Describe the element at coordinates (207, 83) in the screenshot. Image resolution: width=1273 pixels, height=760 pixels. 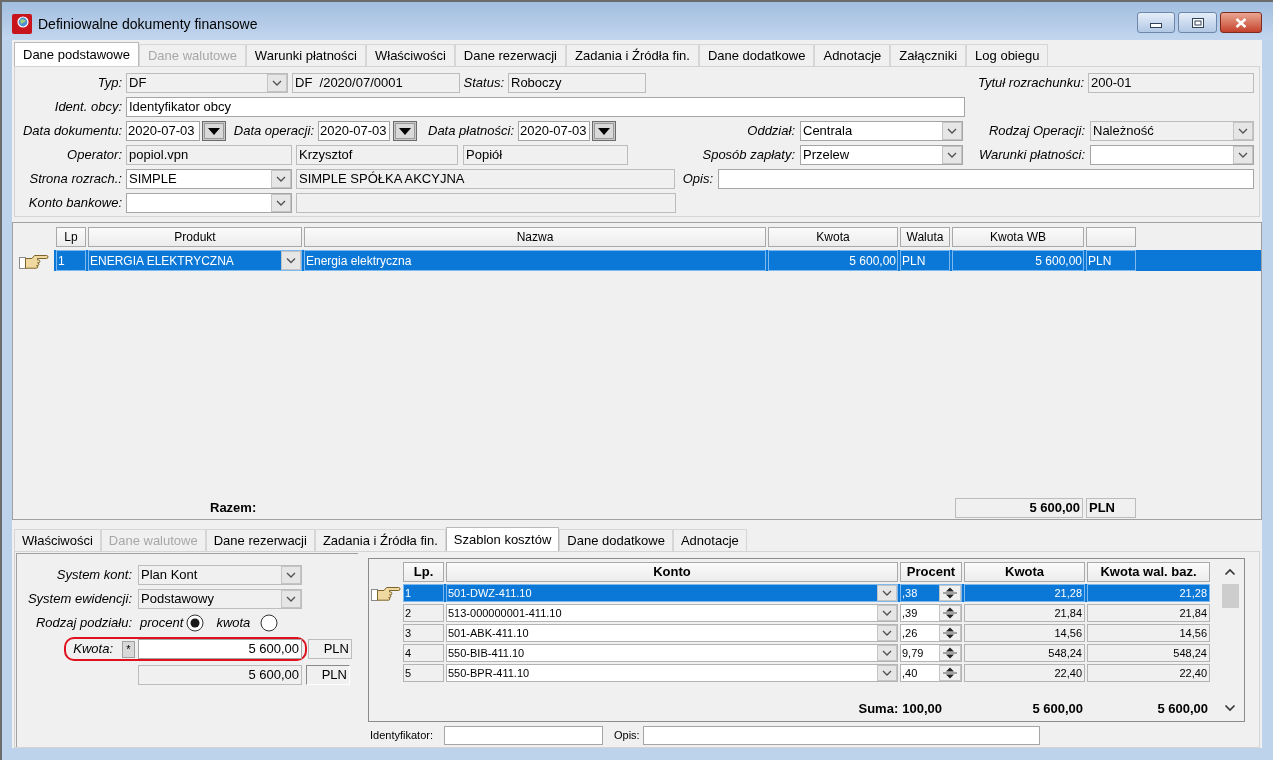
I see `combo-box: DF` at that location.